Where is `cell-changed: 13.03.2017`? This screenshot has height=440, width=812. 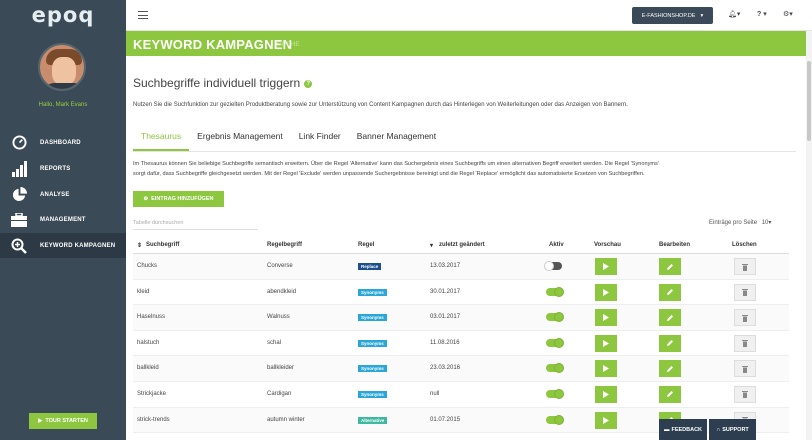
cell-changed: 13.03.2017 is located at coordinates (445, 266).